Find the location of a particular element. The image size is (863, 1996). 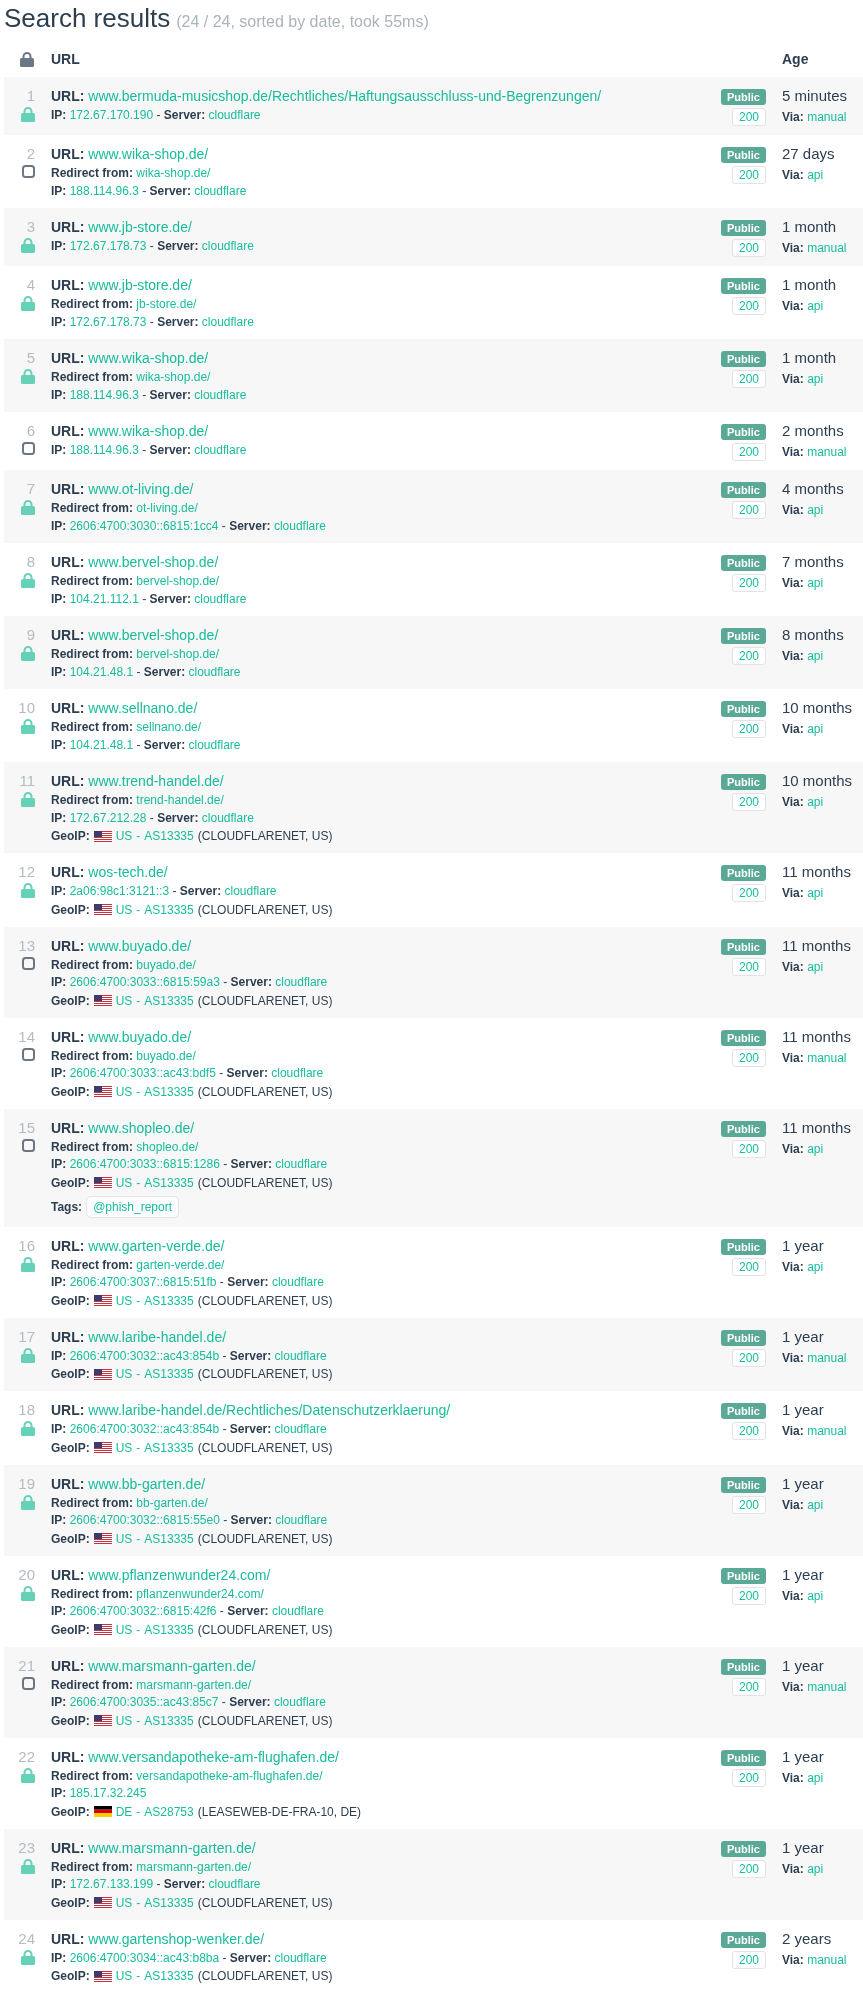

url-link: www.bervel-shop.de/ is located at coordinates (153, 562).